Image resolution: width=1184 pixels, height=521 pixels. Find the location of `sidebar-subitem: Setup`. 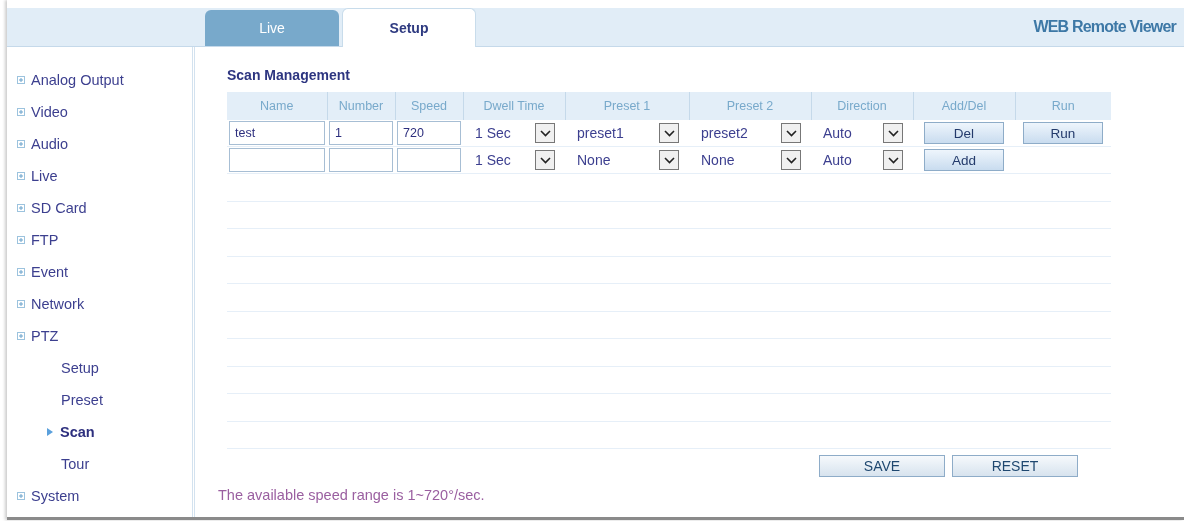

sidebar-subitem: Setup is located at coordinates (99, 368).